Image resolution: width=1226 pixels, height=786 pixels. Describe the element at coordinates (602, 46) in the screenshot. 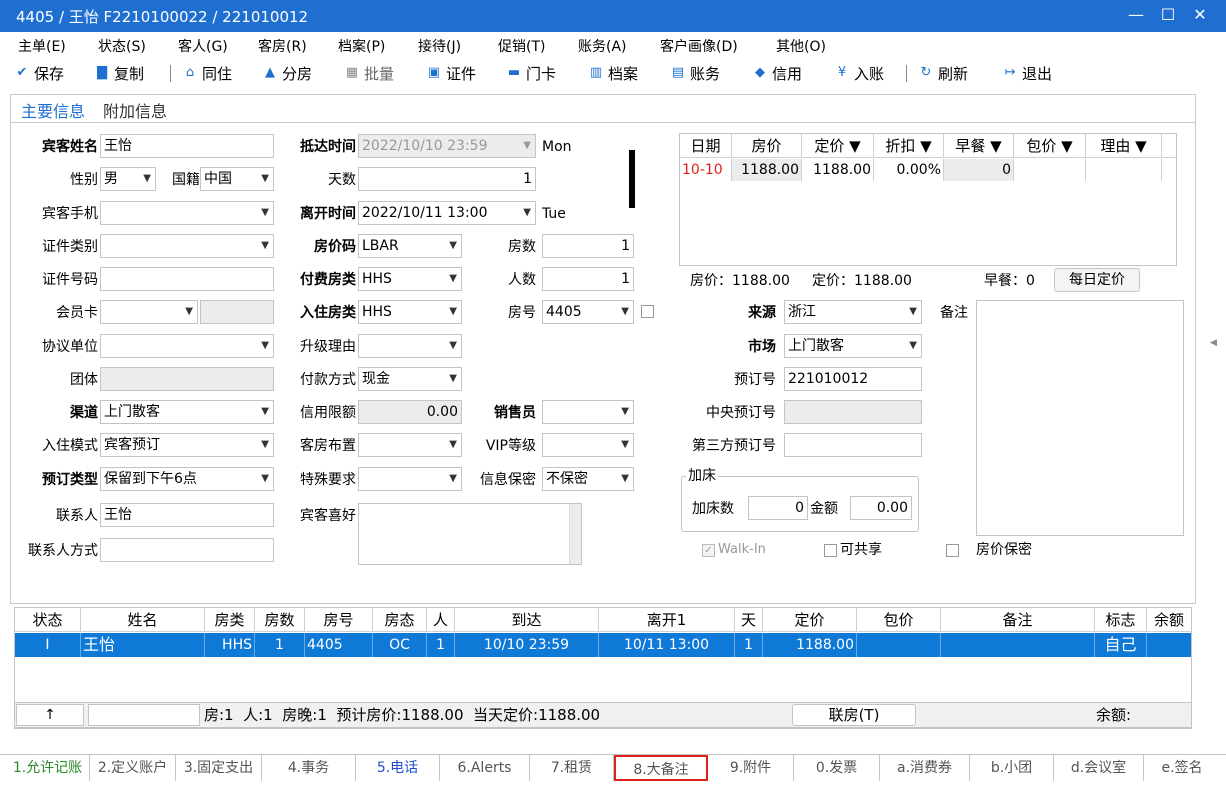

I see `menu-account: 账务(A)` at that location.